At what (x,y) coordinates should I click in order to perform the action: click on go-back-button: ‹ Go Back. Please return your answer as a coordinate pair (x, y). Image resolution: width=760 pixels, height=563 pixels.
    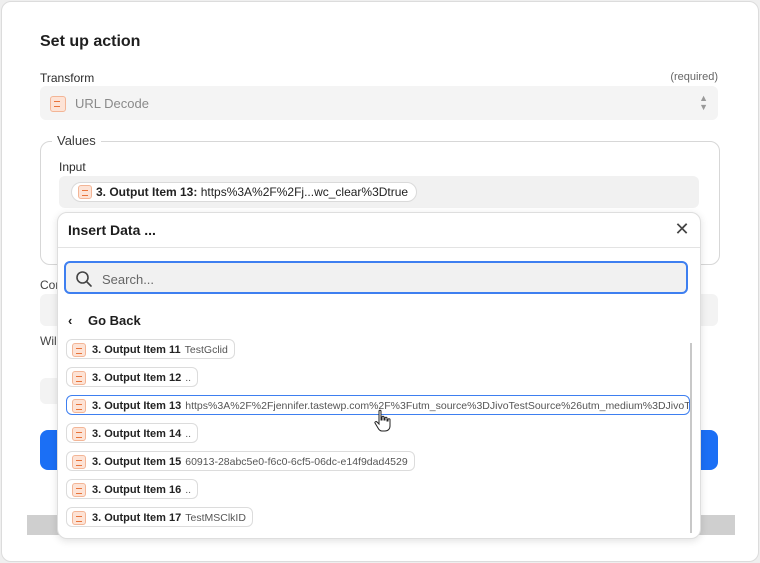
    Looking at the image, I should click on (104, 320).